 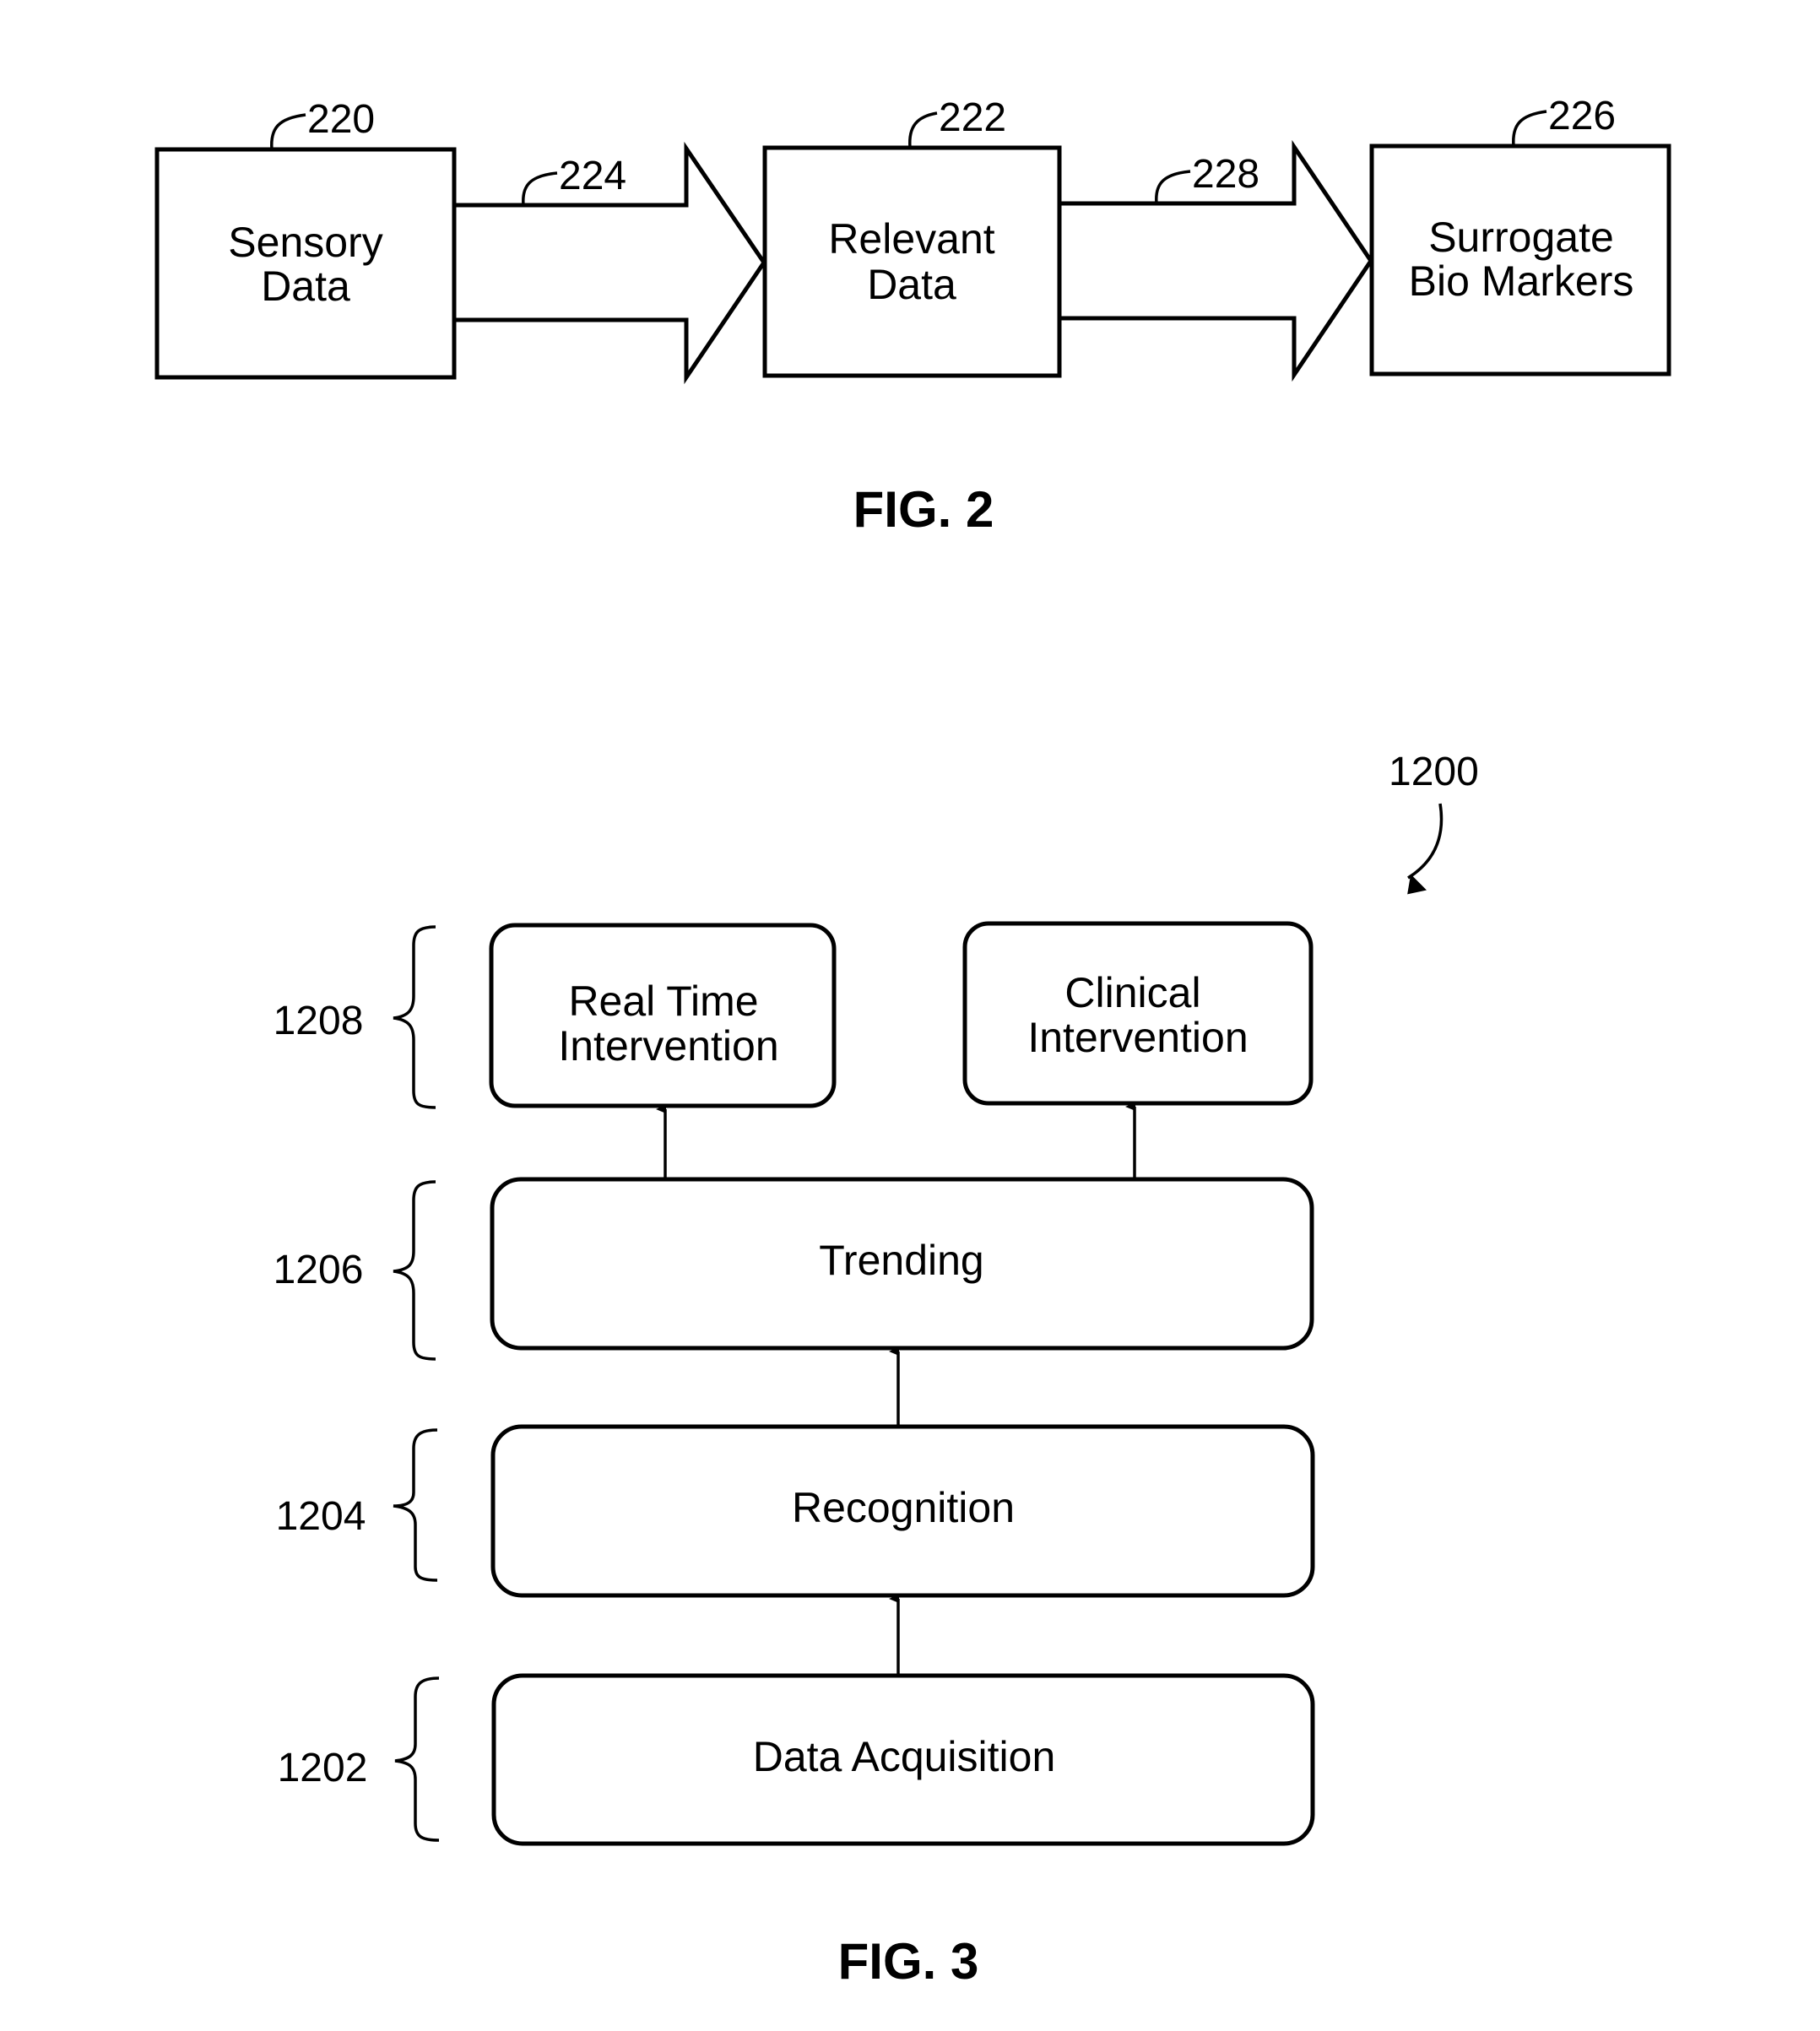 I want to click on real-time-line2: Intervention, so click(x=668, y=1046).